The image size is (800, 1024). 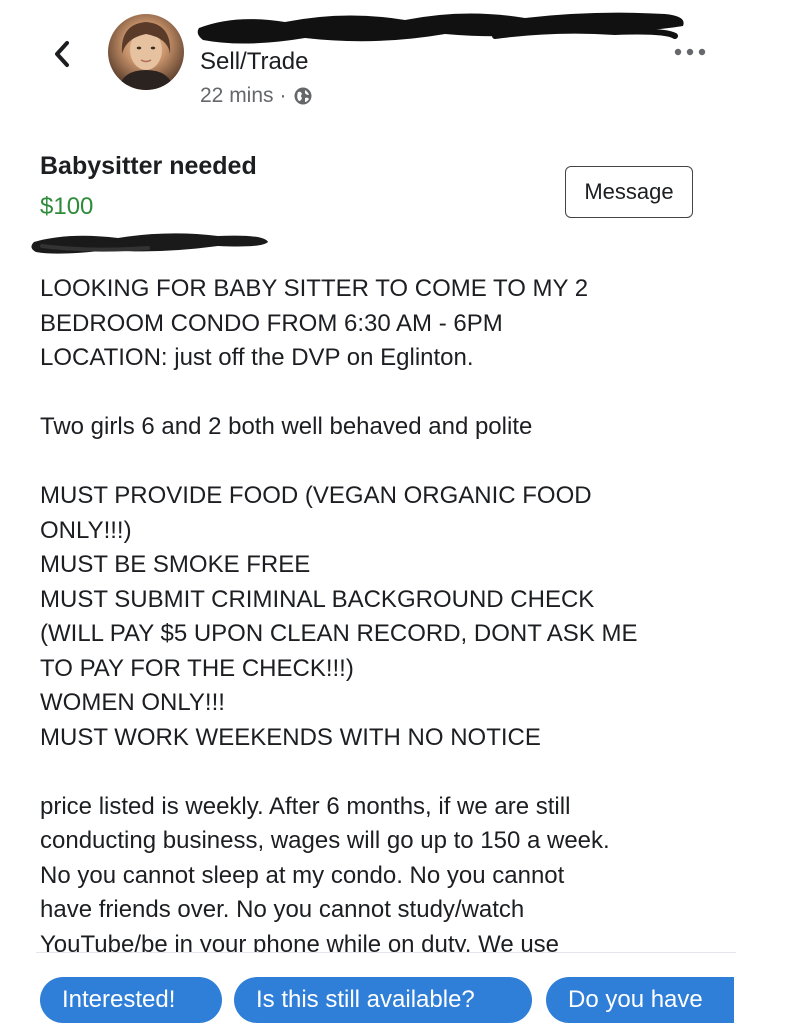 I want to click on chevron-left-icon, so click(x=62, y=54).